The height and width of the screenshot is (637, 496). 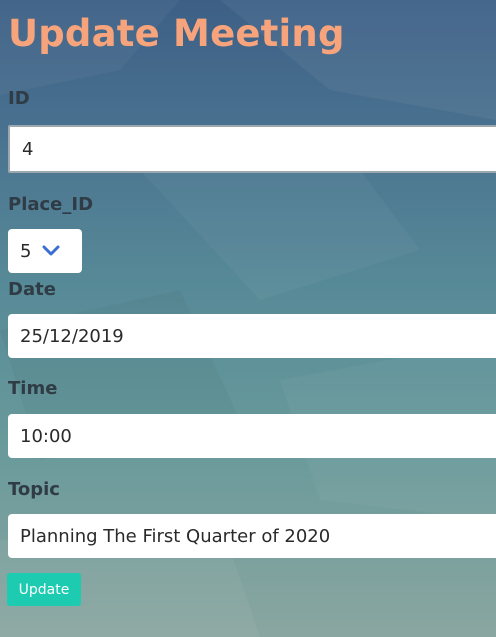 I want to click on date-input-value: 25/12/2019, so click(x=72, y=336).